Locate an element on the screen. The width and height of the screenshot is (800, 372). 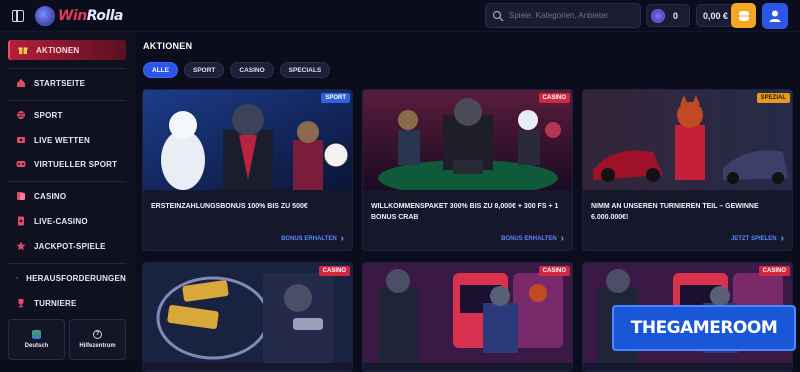
sidebar-item-live-casino: Live-Casino is located at coordinates (67, 221).